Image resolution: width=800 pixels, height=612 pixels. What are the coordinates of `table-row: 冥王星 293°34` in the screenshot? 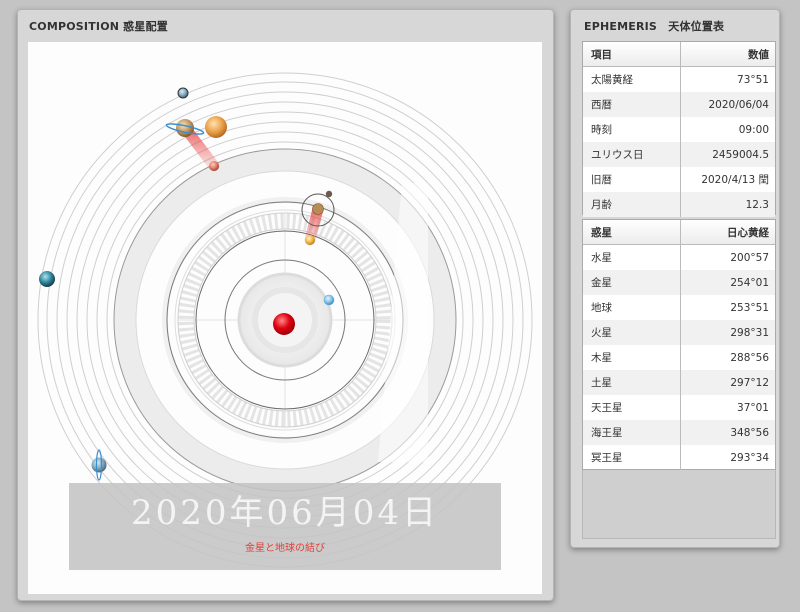 It's located at (679, 457).